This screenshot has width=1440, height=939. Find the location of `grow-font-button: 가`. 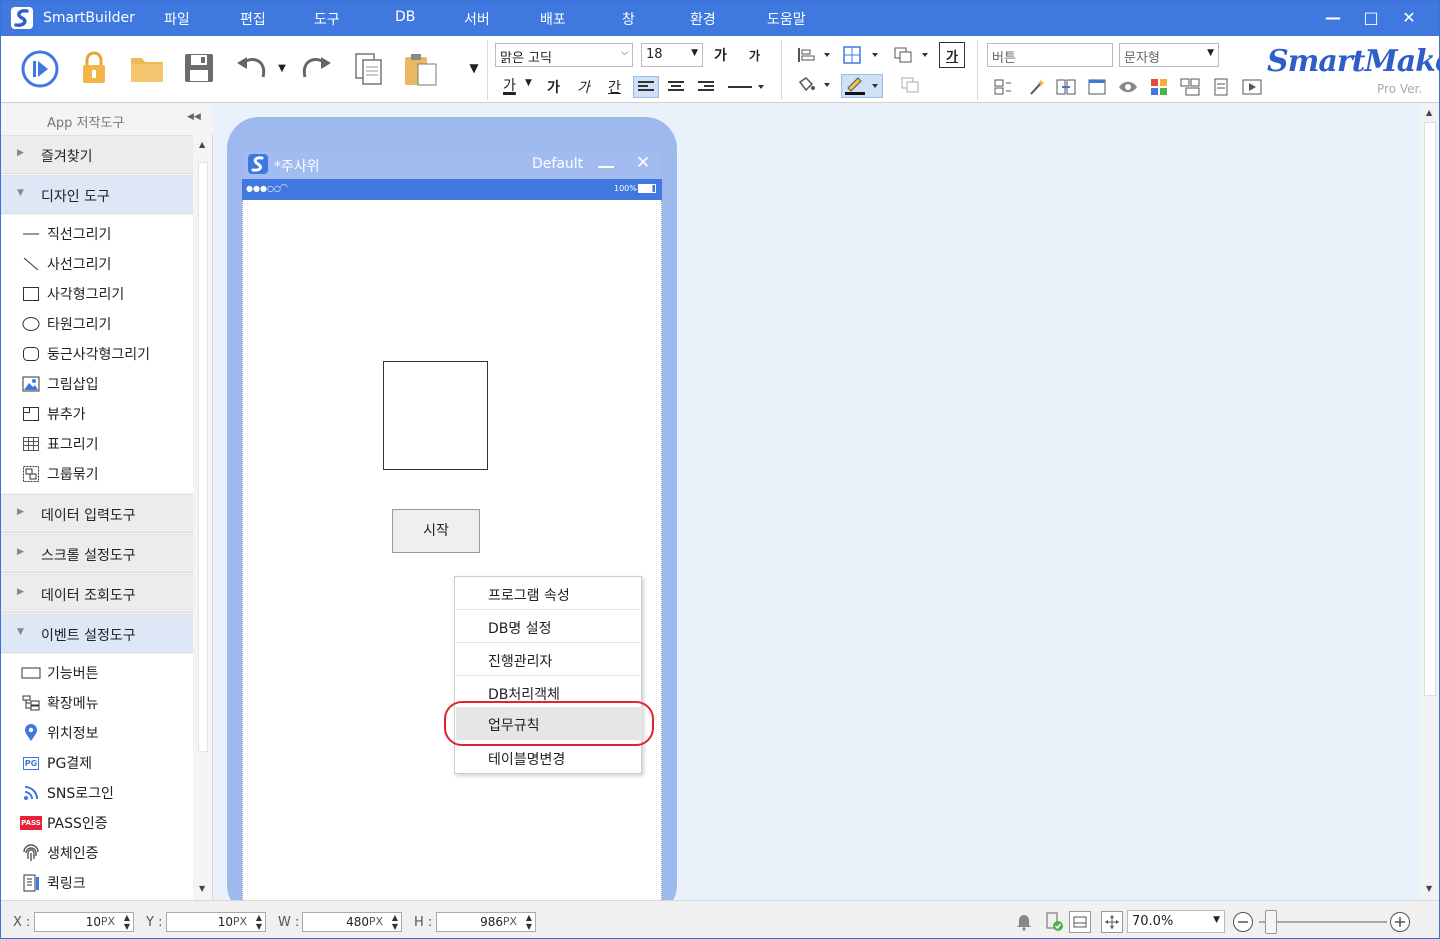

grow-font-button: 가 is located at coordinates (720, 55).